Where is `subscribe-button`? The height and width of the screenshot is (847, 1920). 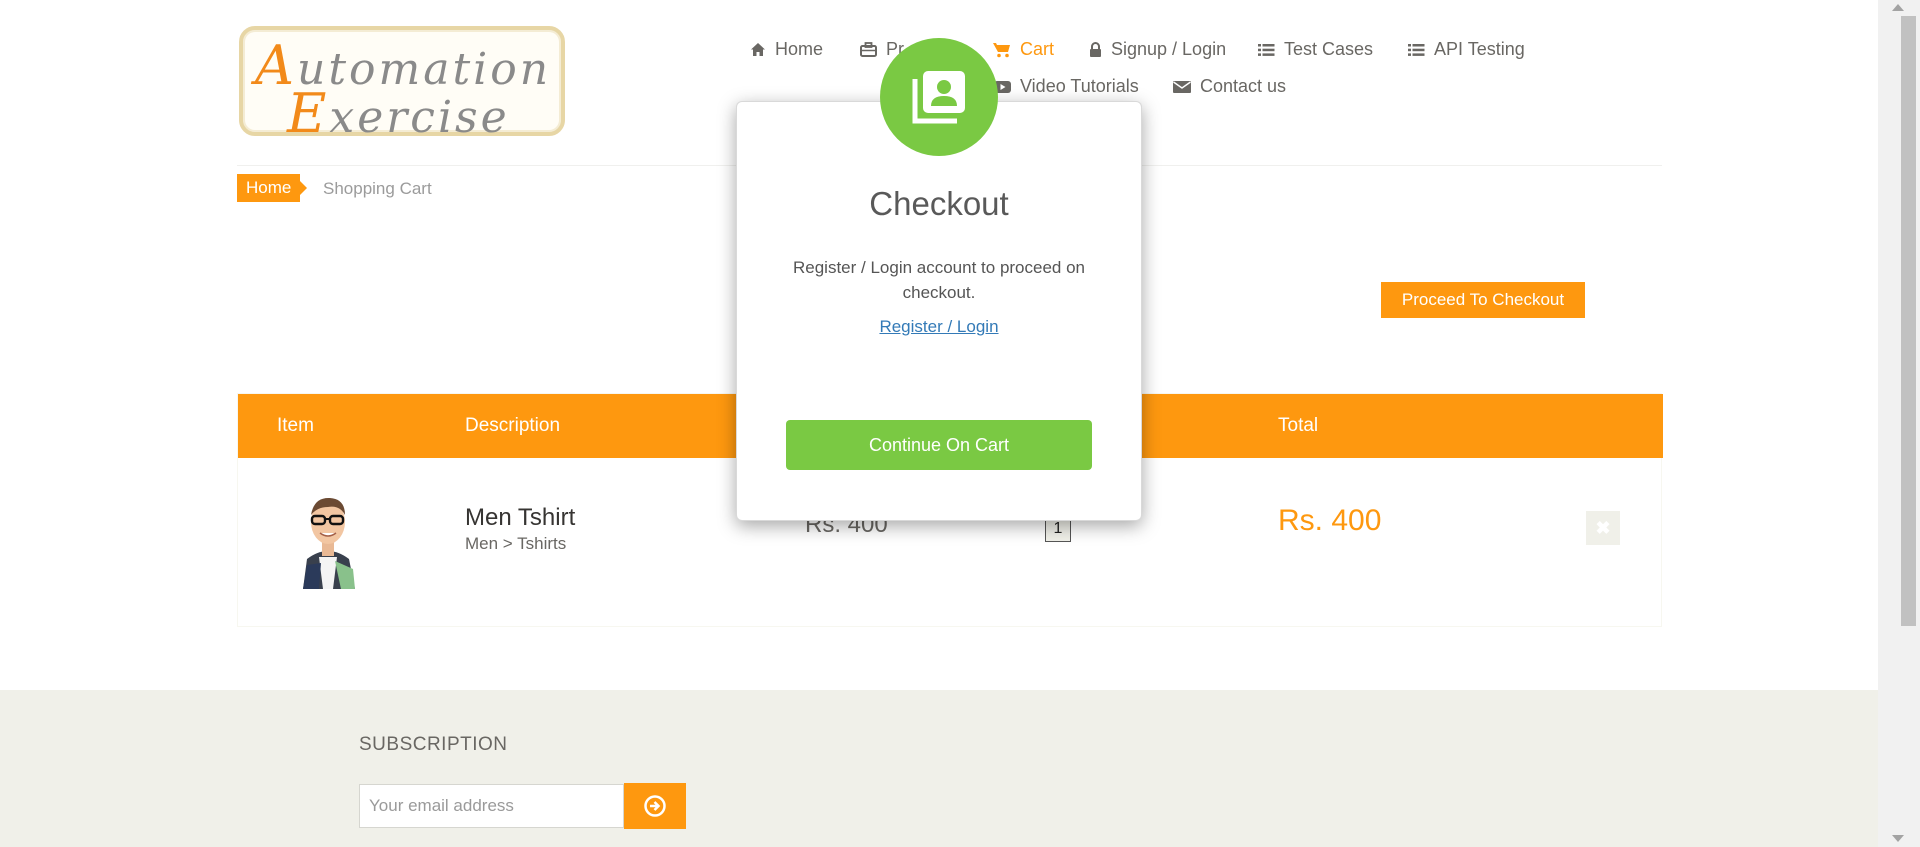 subscribe-button is located at coordinates (655, 806).